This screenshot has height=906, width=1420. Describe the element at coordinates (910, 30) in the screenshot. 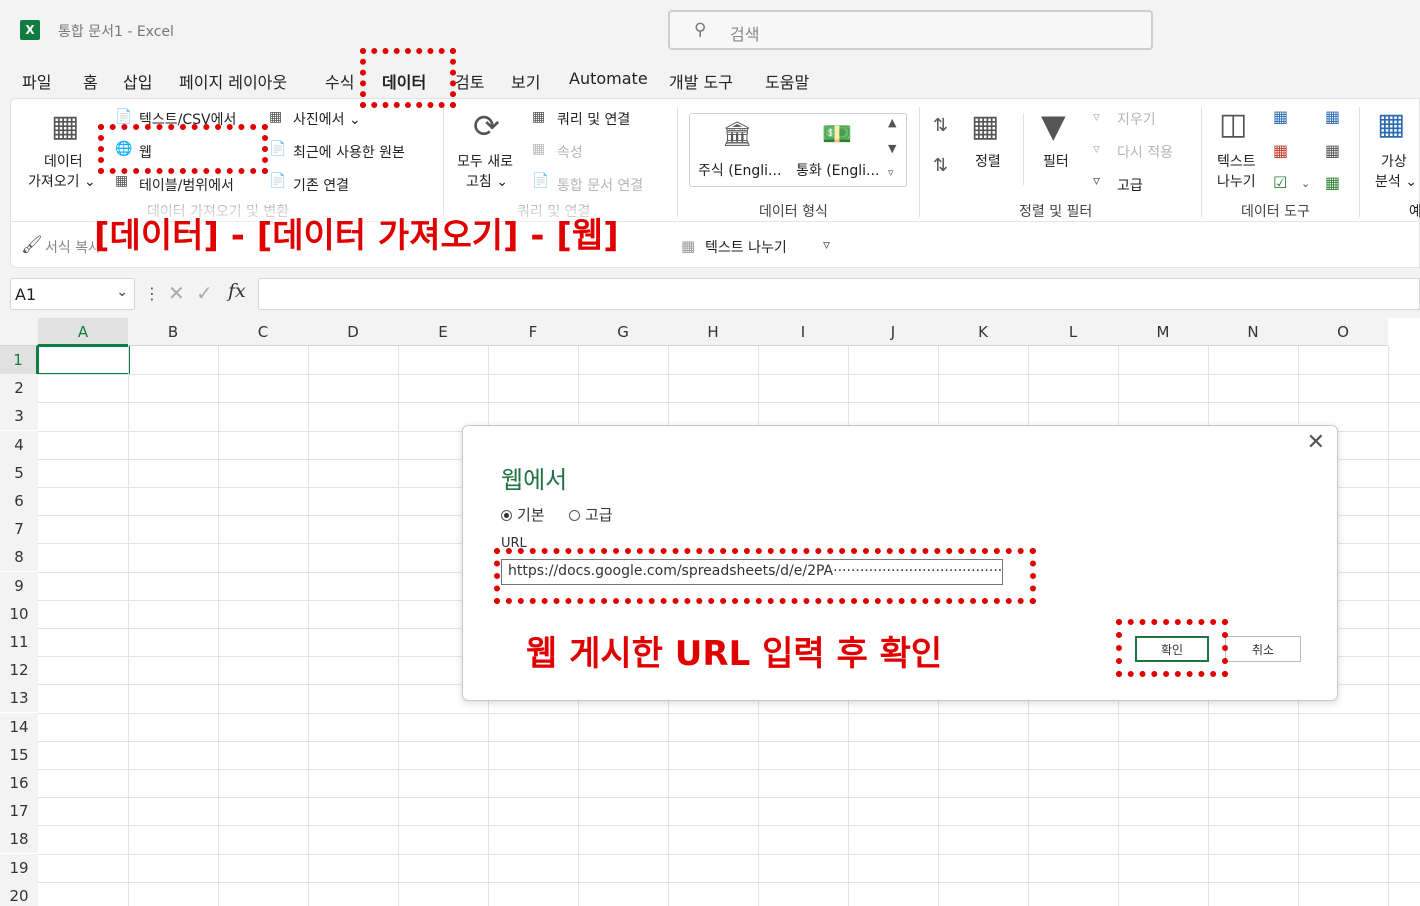

I see `search-box: ⚲ 검색` at that location.